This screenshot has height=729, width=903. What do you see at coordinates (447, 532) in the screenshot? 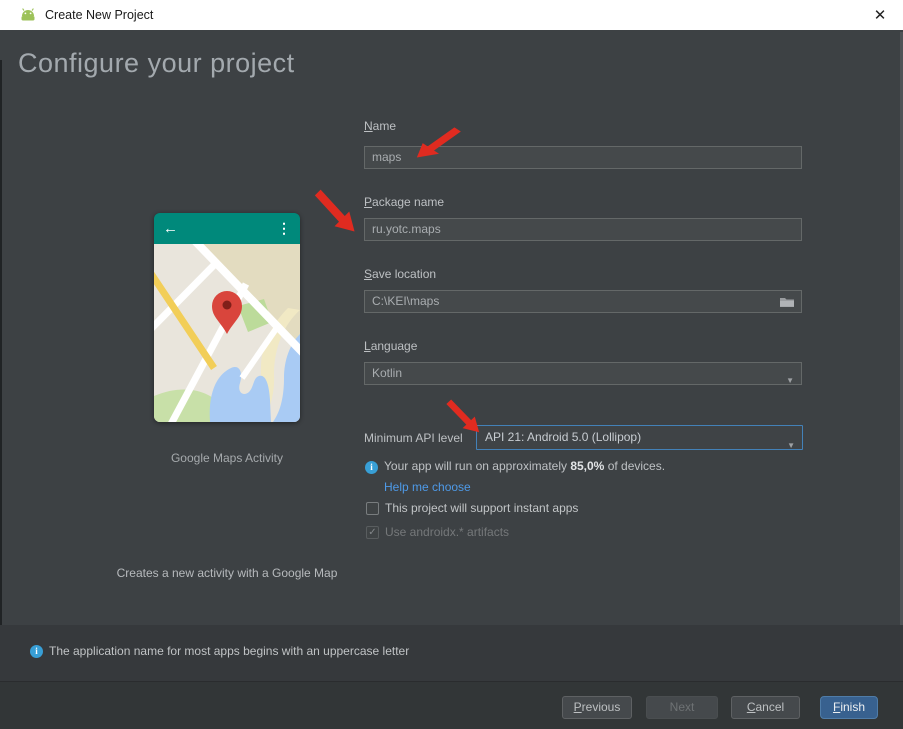
I see `androidx-label: Use androidx.* artifacts` at bounding box center [447, 532].